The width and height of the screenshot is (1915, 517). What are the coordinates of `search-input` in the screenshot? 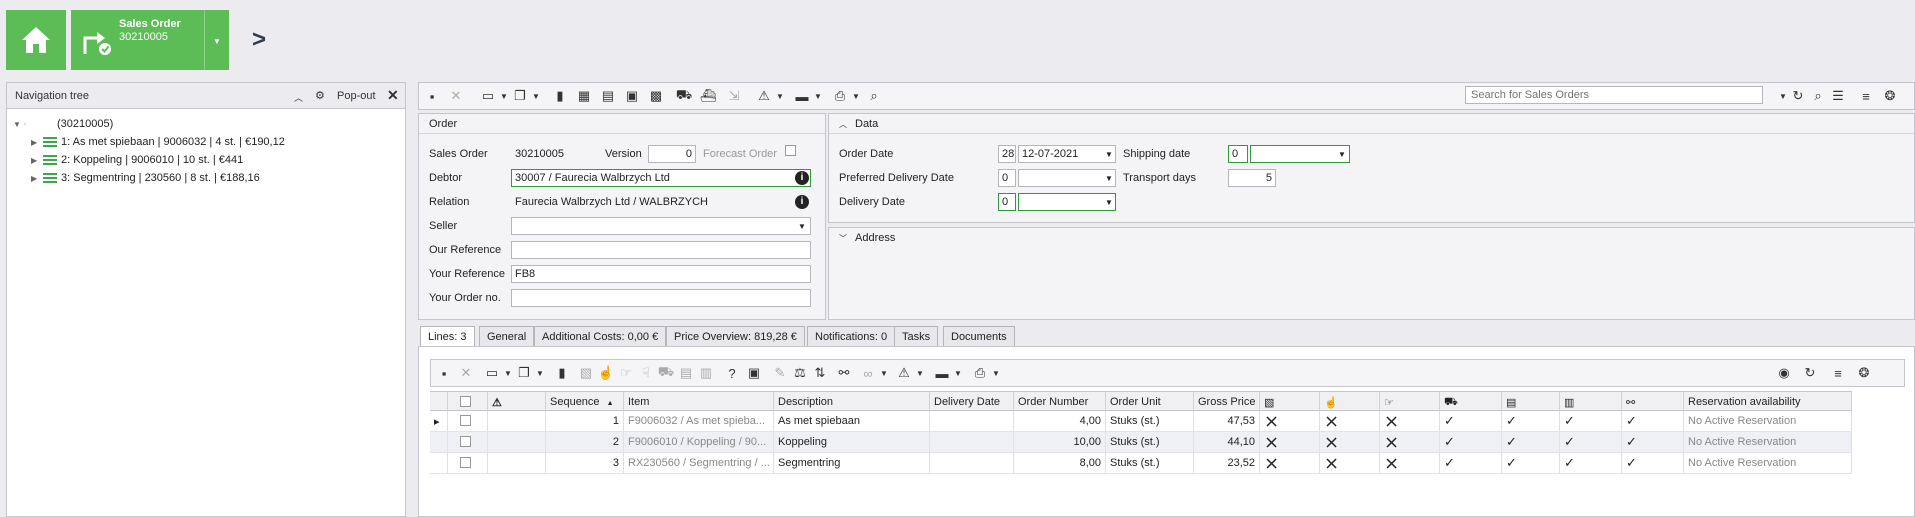 It's located at (1614, 95).